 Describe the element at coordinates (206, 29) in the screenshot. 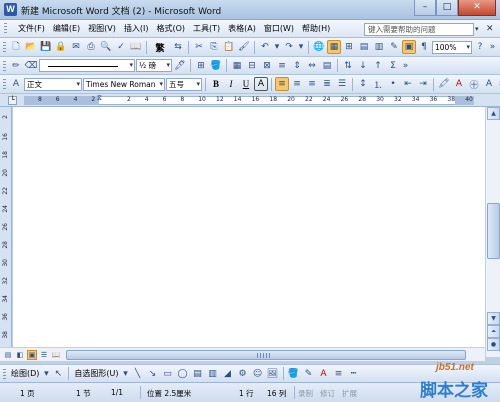

I see `menu-tools: 工具(T)` at that location.